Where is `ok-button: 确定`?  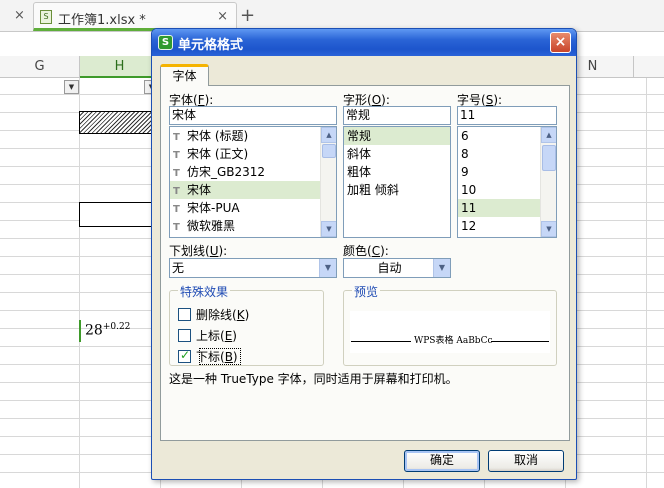
ok-button: 确定 is located at coordinates (442, 461).